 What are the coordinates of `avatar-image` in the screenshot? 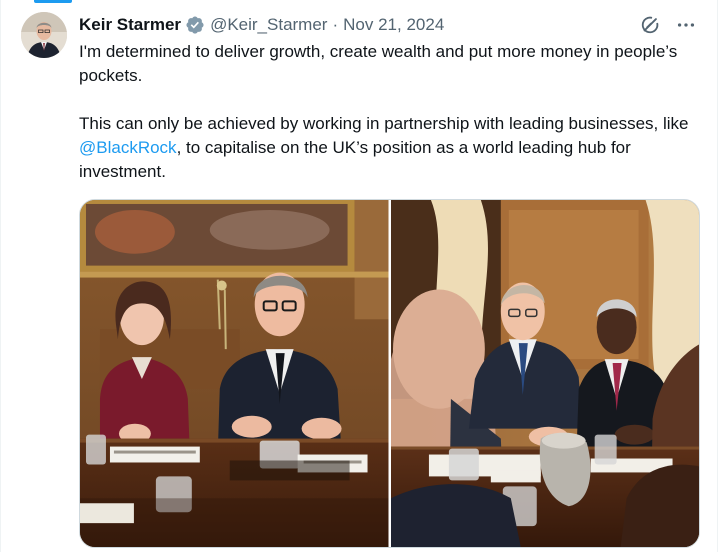 It's located at (44, 35).